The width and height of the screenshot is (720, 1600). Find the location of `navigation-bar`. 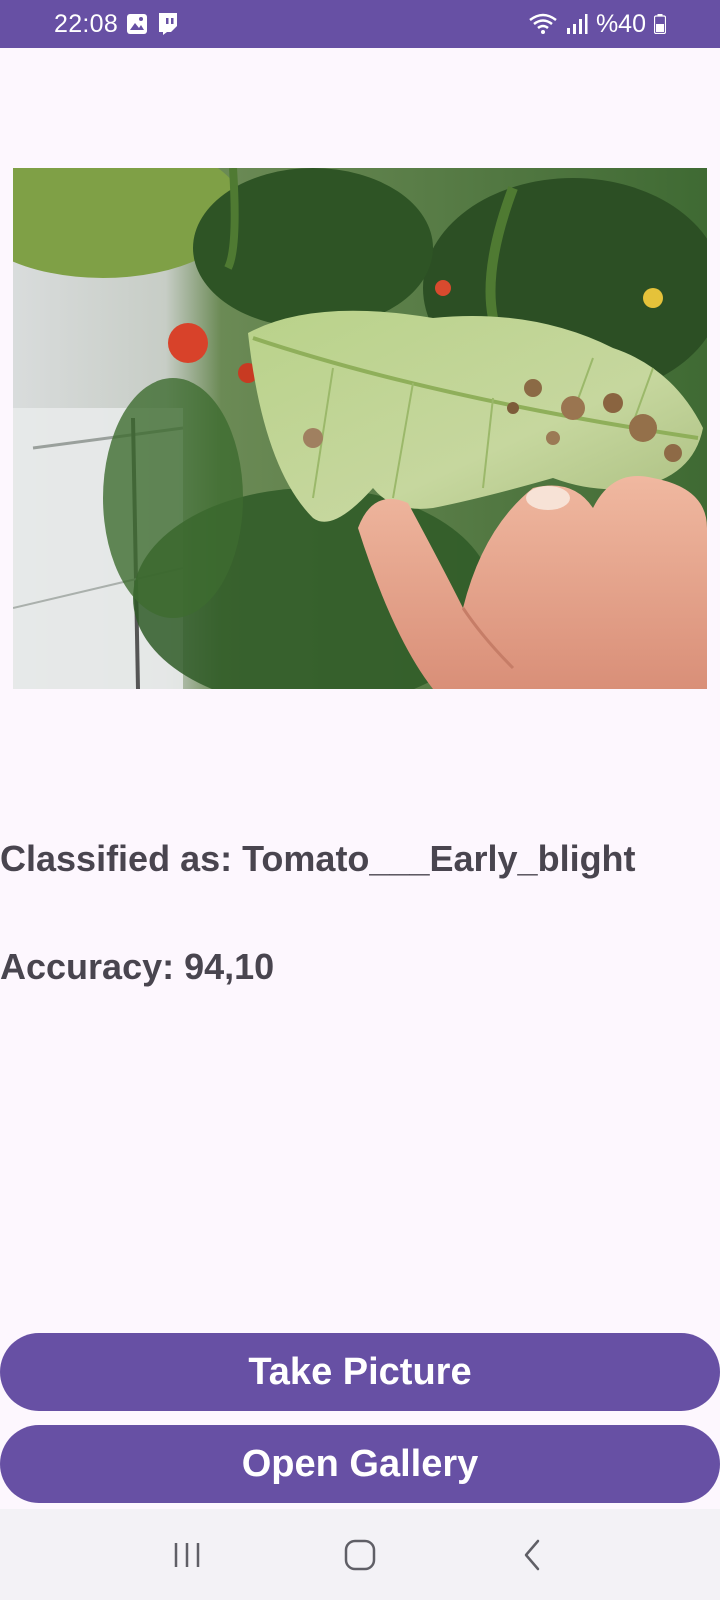

navigation-bar is located at coordinates (360, 1554).